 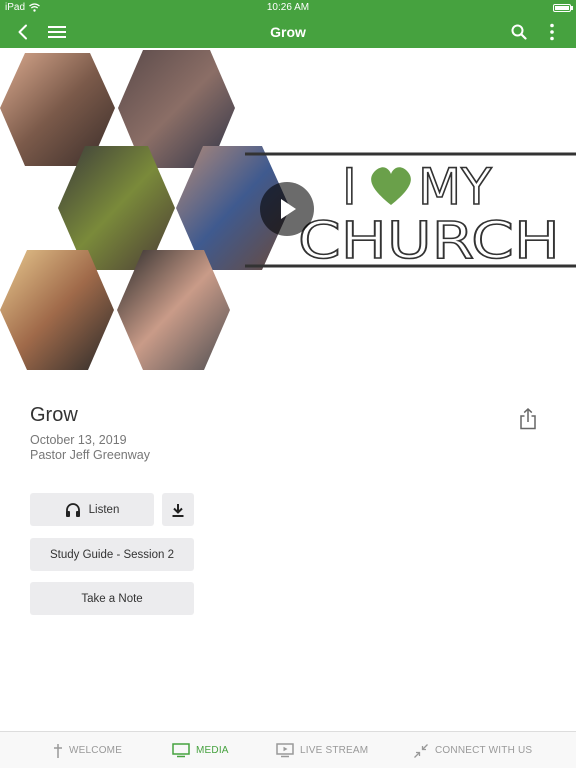 I want to click on download-icon, so click(x=178, y=510).